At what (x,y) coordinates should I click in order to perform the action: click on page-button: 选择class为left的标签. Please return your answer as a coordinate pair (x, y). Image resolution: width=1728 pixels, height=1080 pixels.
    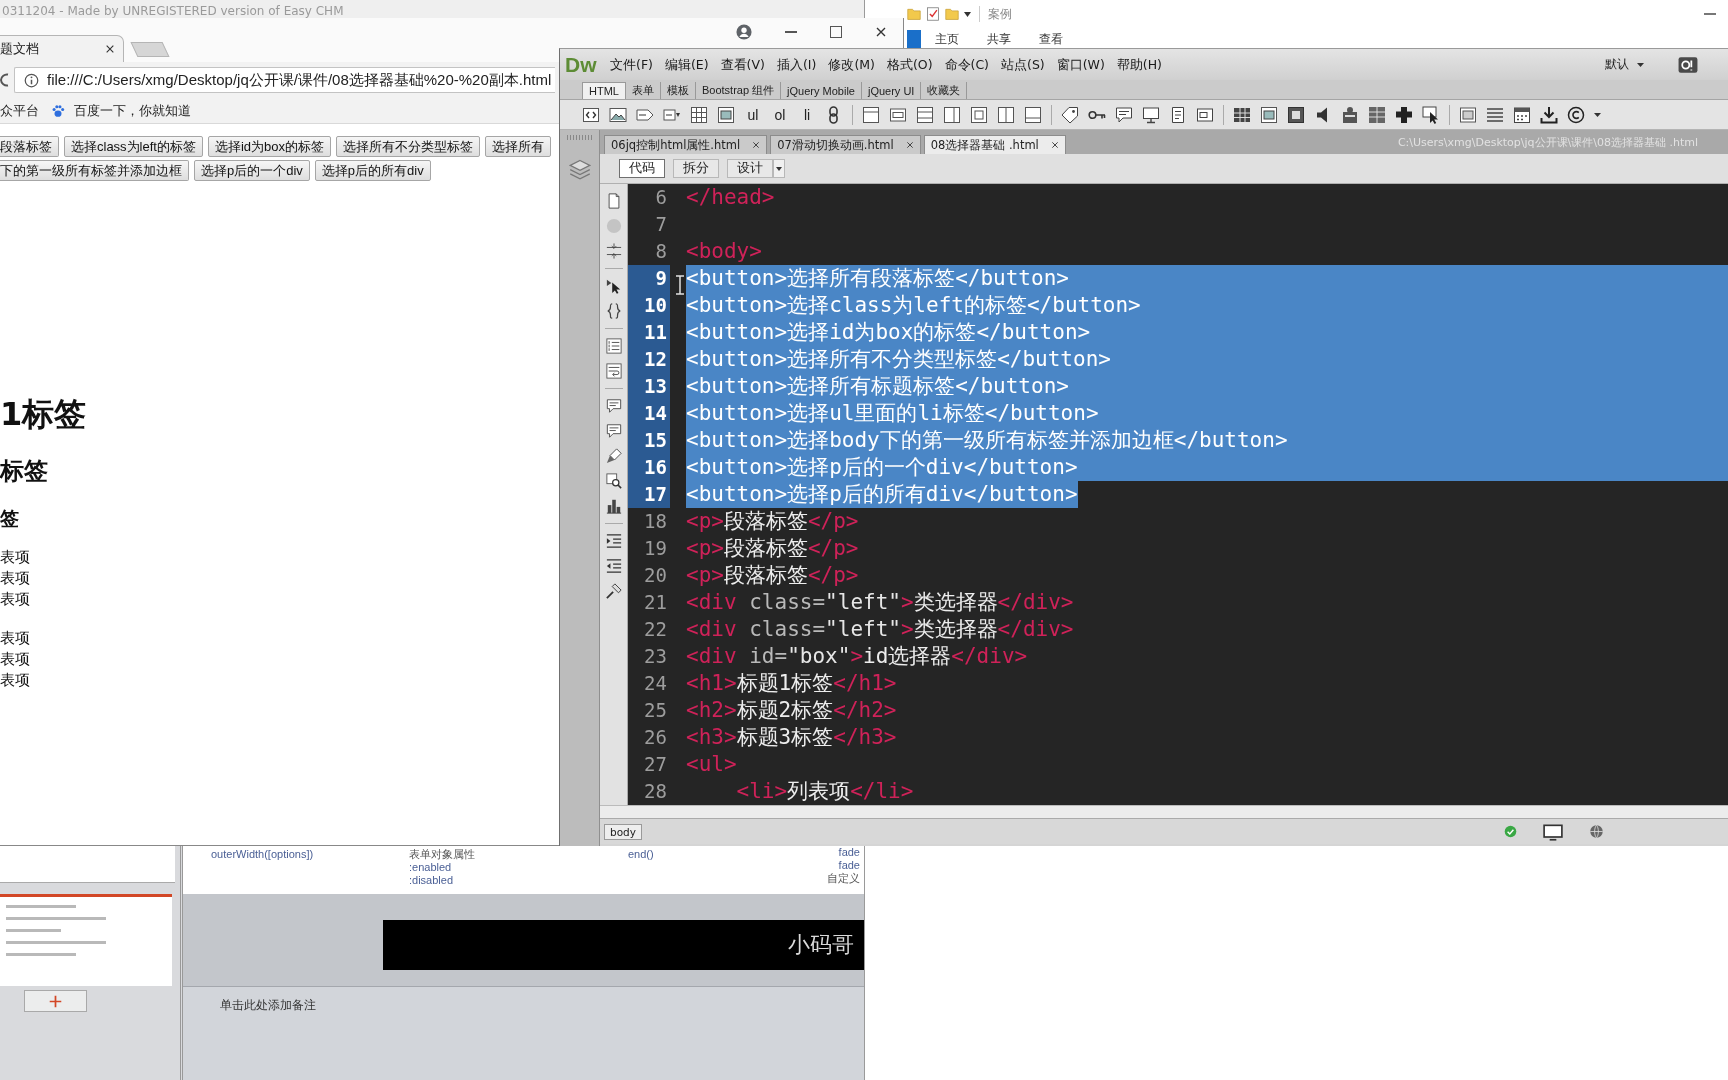
    Looking at the image, I should click on (133, 146).